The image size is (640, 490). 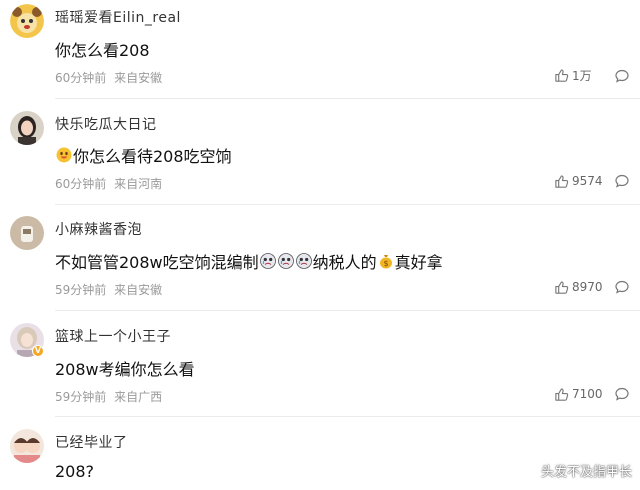 What do you see at coordinates (138, 397) in the screenshot?
I see `comment-location: 来自广西` at bounding box center [138, 397].